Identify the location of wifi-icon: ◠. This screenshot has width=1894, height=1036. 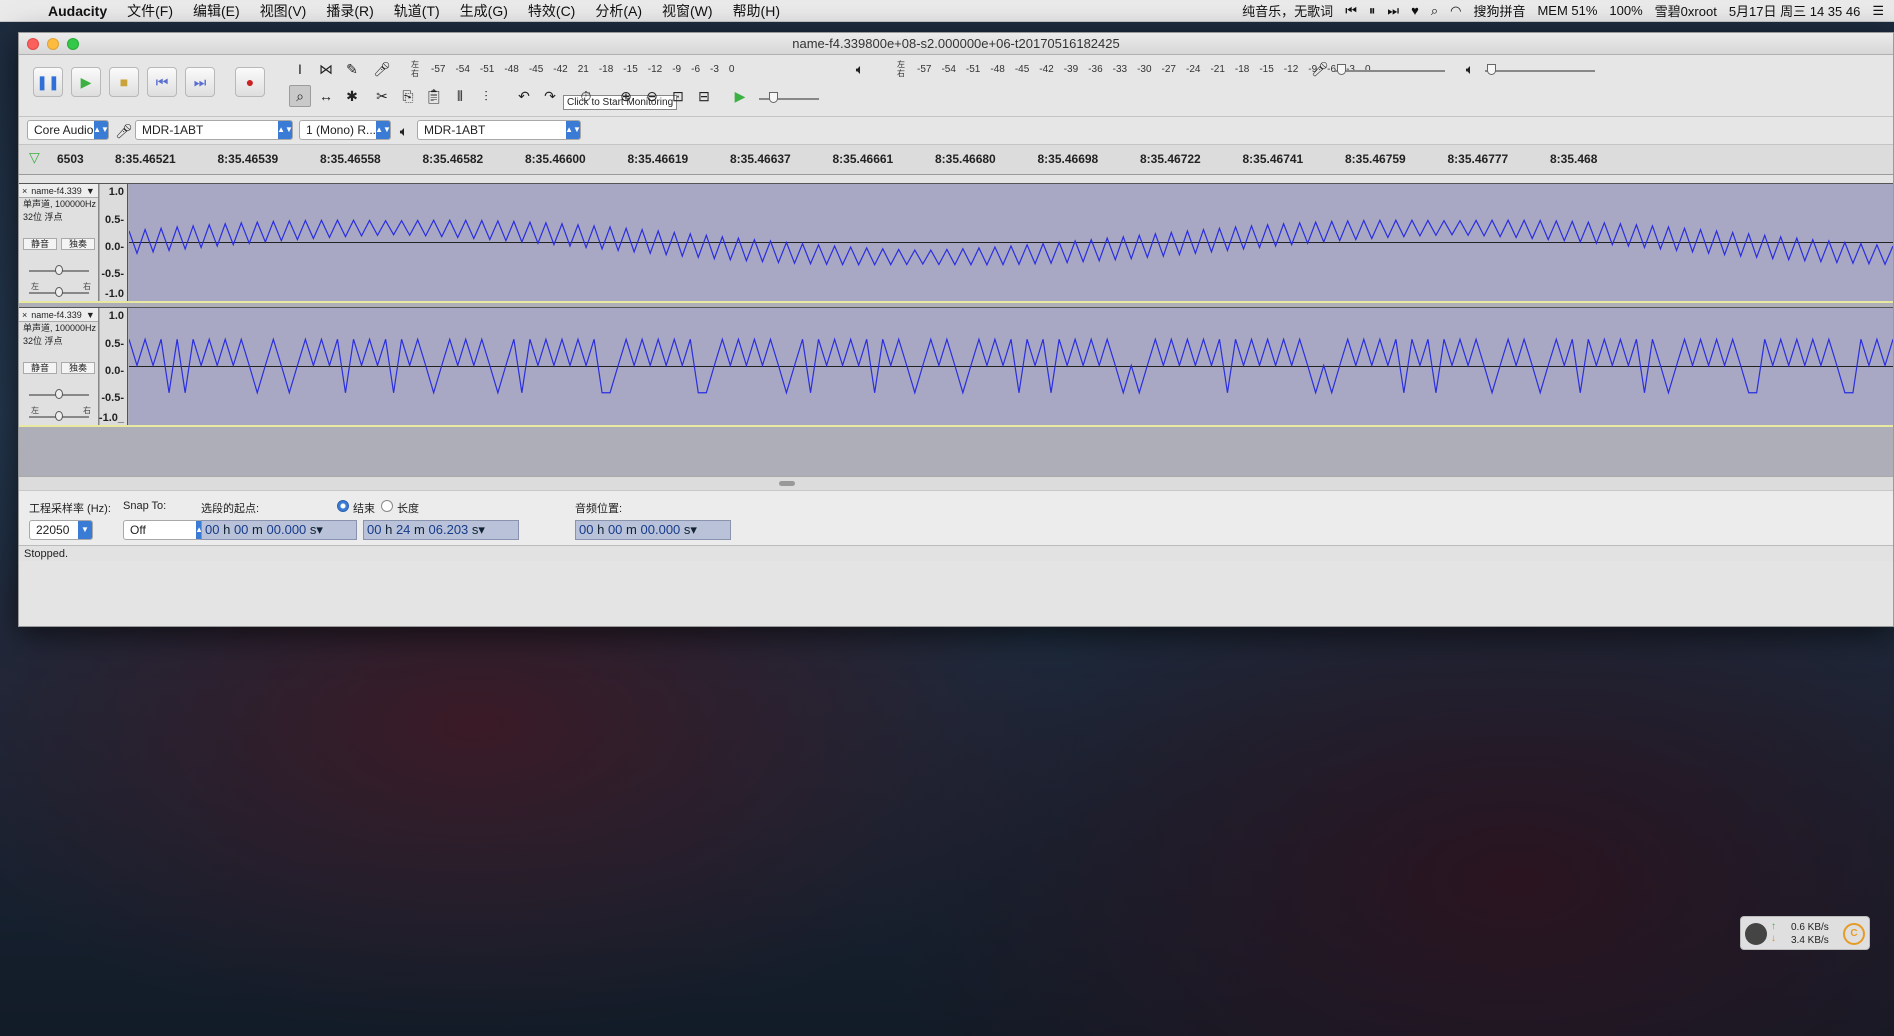
(1455, 11).